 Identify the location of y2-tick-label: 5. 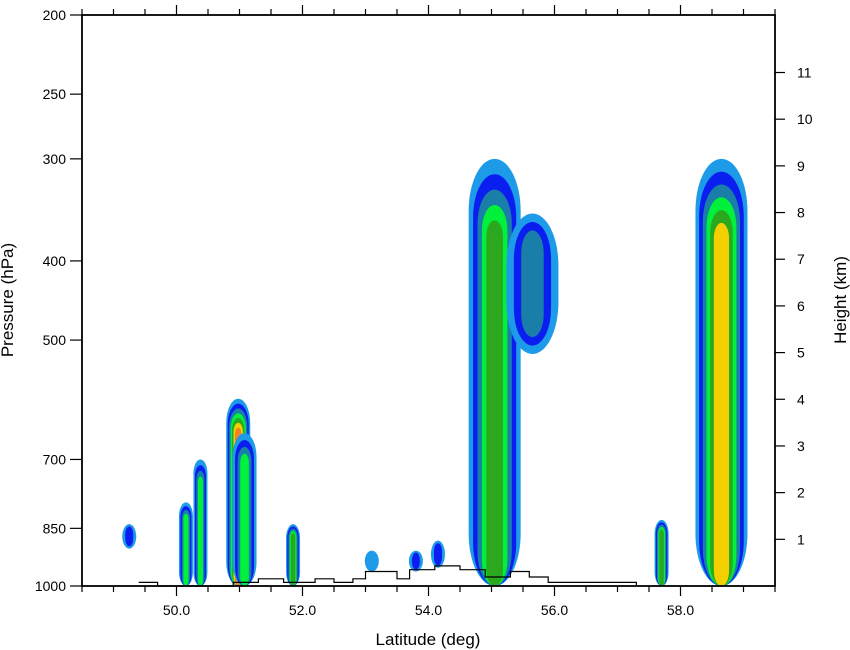
(801, 353).